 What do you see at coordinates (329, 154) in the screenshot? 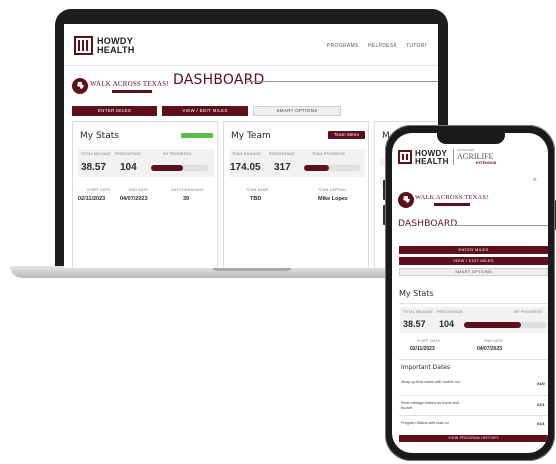
I see `team-progress-label: TEAM PROGRESS` at bounding box center [329, 154].